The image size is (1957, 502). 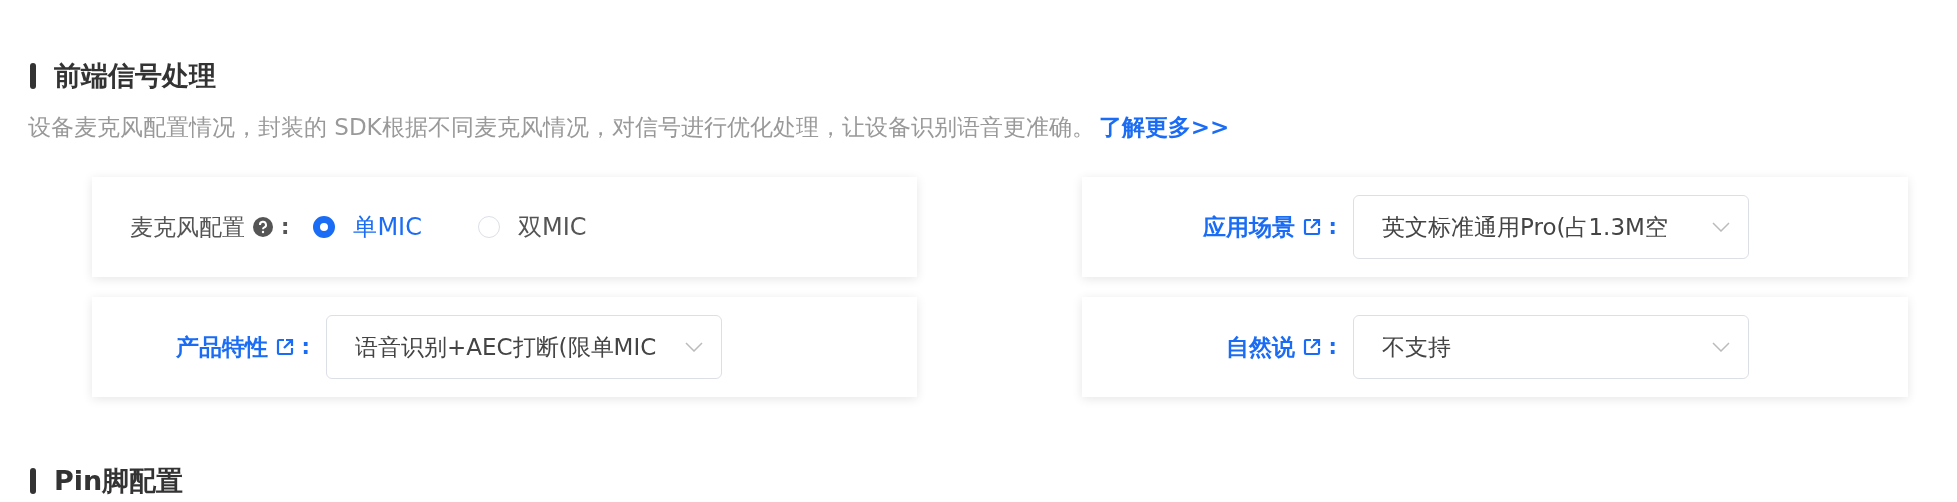 What do you see at coordinates (1551, 347) in the screenshot?
I see `select-field: 不支持` at bounding box center [1551, 347].